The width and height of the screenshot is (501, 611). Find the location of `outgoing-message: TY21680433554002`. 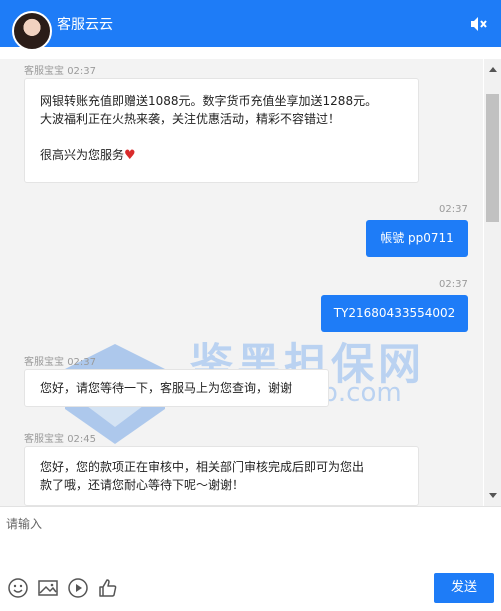

outgoing-message: TY21680433554002 is located at coordinates (394, 313).